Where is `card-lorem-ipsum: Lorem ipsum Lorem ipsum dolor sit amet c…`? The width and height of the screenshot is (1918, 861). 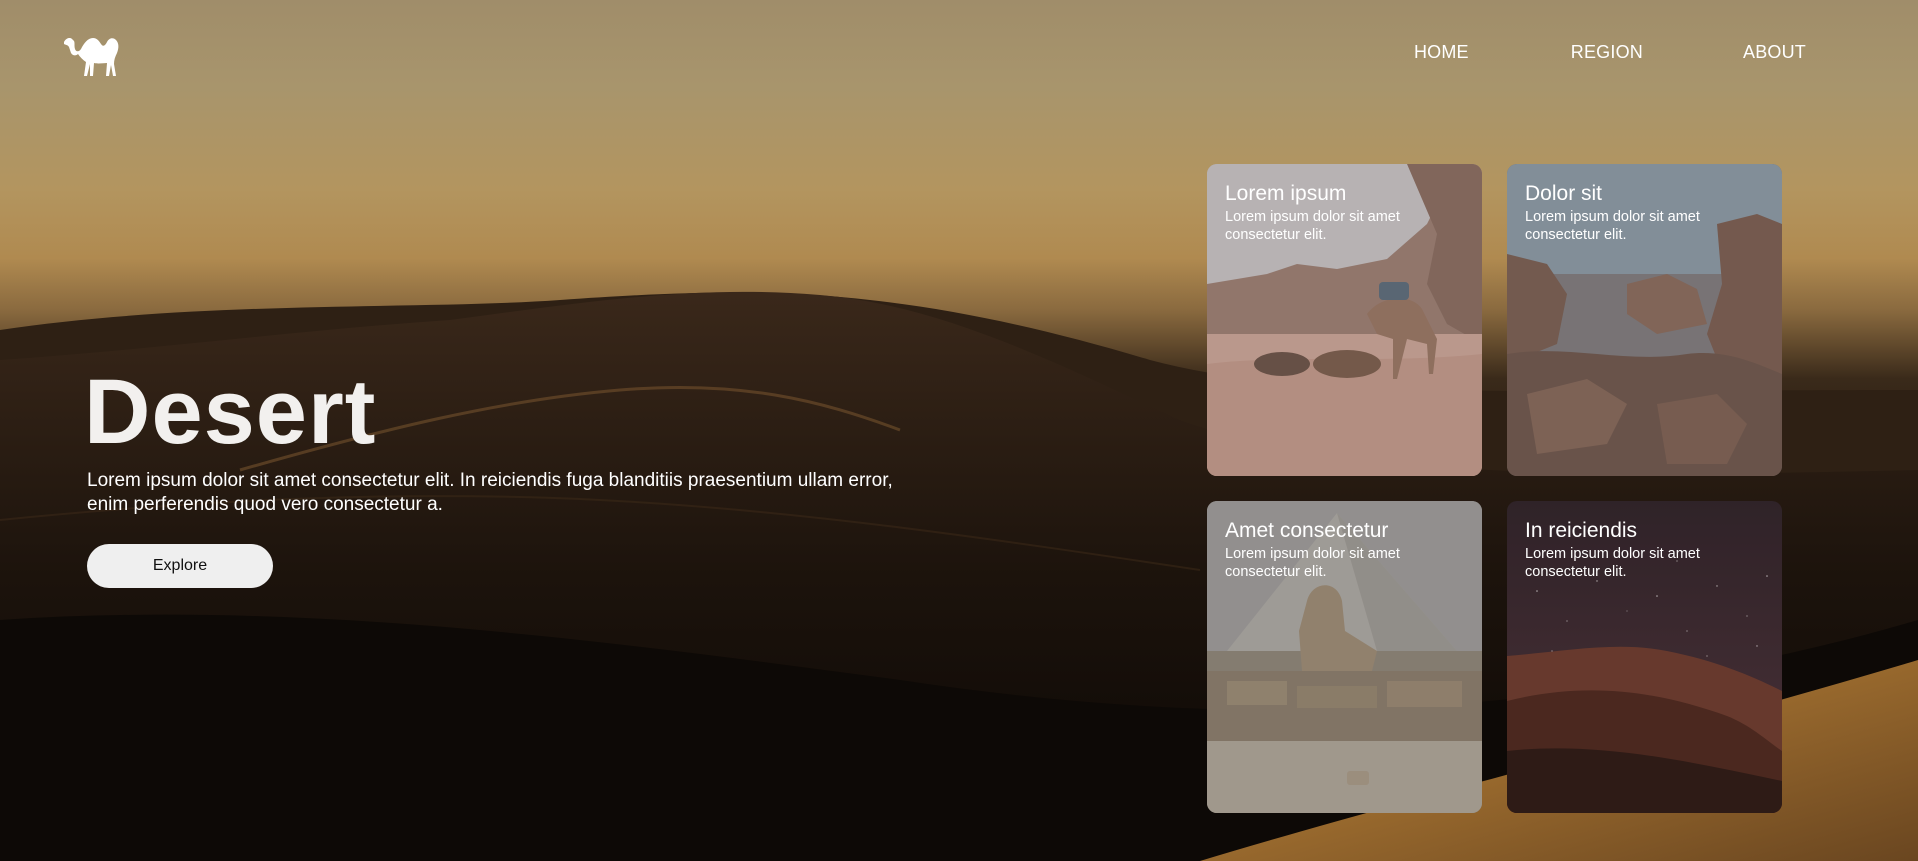
card-lorem-ipsum: Lorem ipsum Lorem ipsum dolor sit amet c… is located at coordinates (1344, 320).